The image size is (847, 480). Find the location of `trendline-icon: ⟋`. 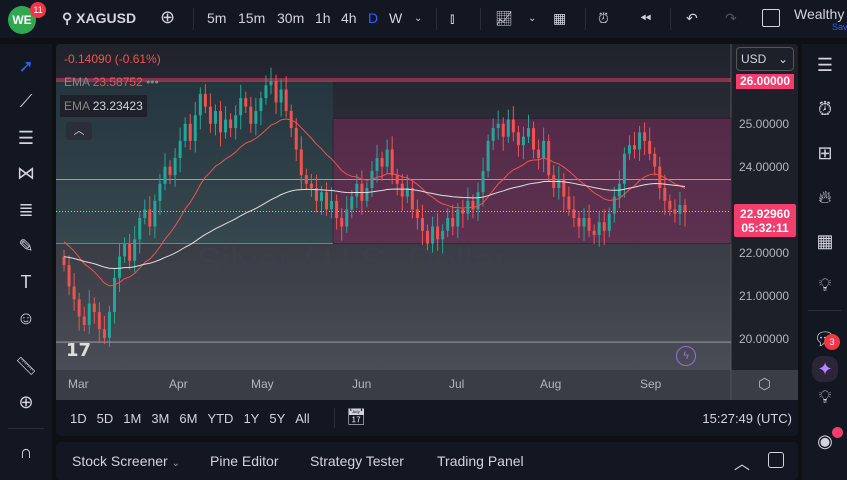

trendline-icon: ⟋ is located at coordinates (26, 101).